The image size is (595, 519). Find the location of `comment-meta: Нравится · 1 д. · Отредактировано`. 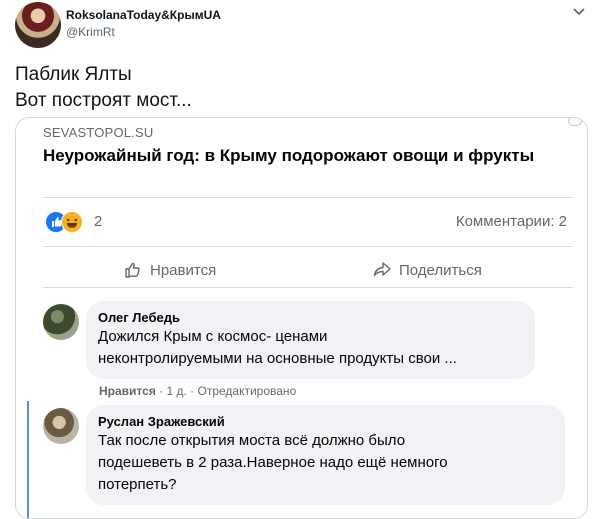

comment-meta: Нравится · 1 д. · Отредактировано is located at coordinates (197, 391).